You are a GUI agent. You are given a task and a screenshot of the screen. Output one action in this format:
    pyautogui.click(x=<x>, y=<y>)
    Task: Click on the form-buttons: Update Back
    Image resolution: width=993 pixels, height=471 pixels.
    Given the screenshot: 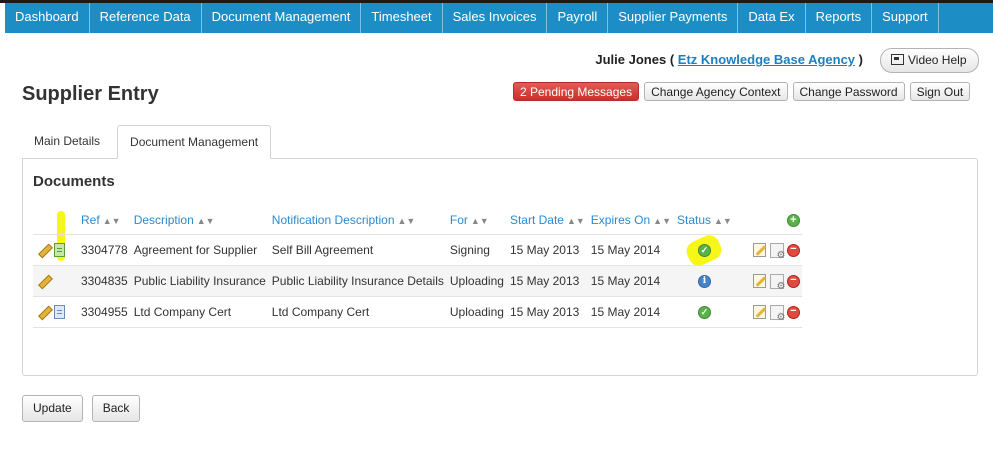 What is the action you would take?
    pyautogui.click(x=81, y=408)
    